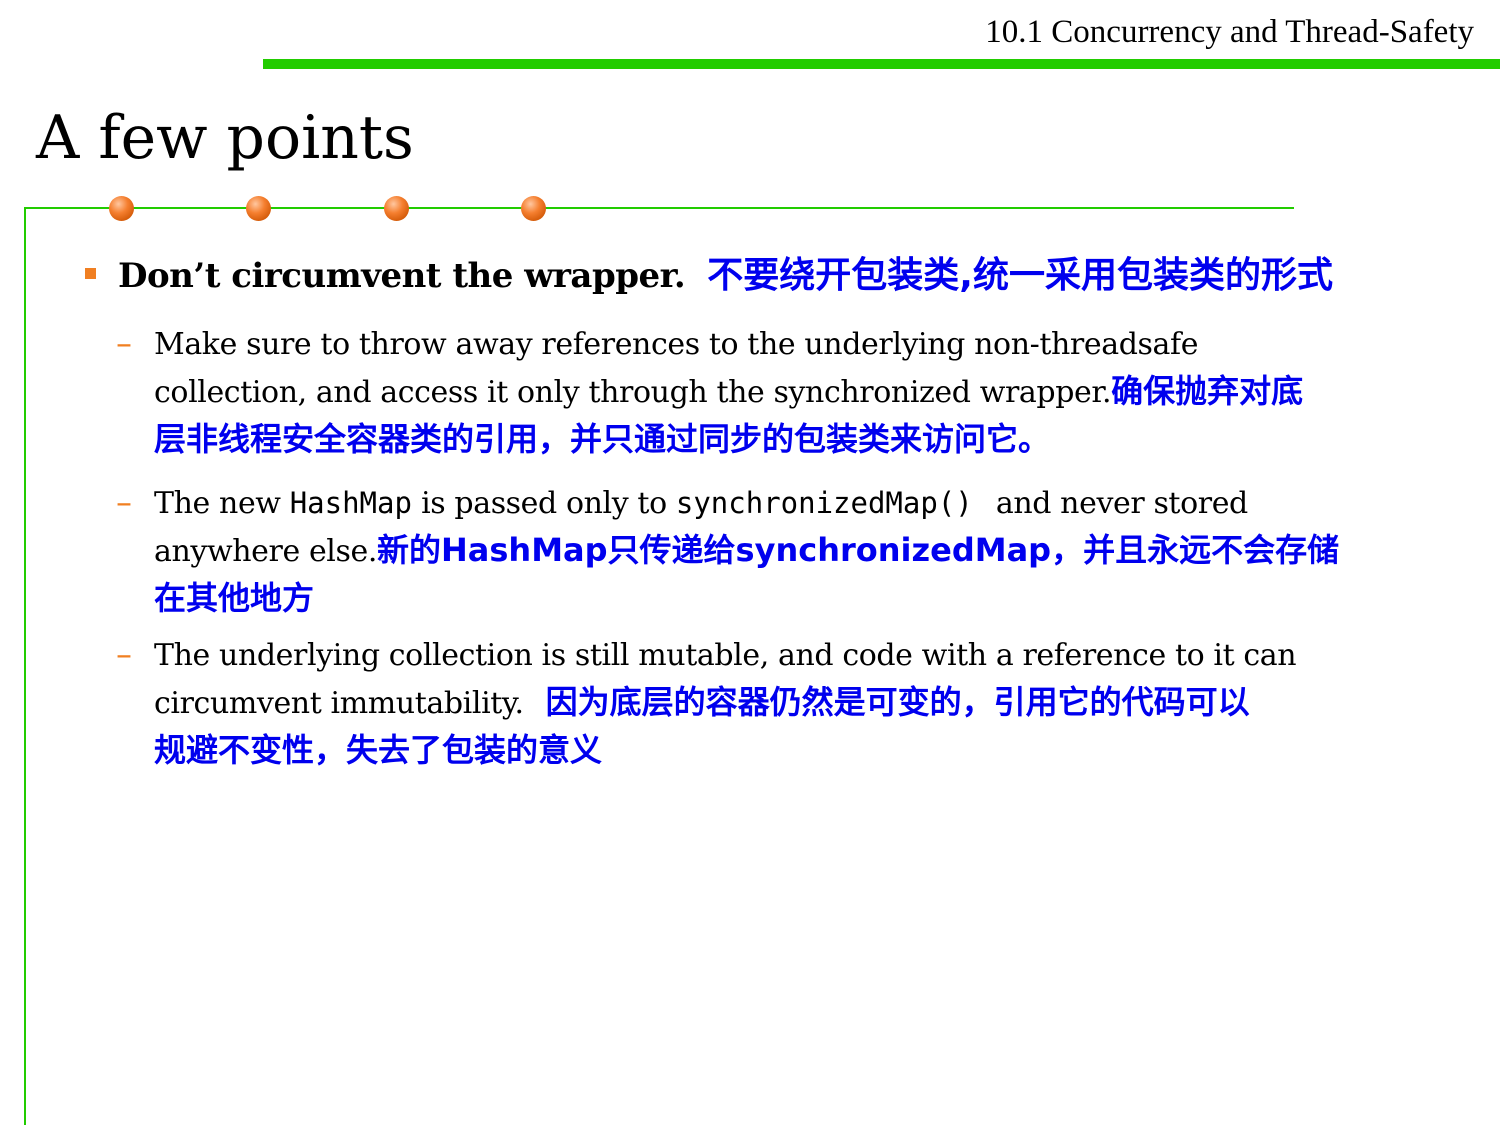 This screenshot has height=1125, width=1500. Describe the element at coordinates (804, 750) in the screenshot. I see `sub-item-line: 规避不变性，失去了包装的意义` at that location.